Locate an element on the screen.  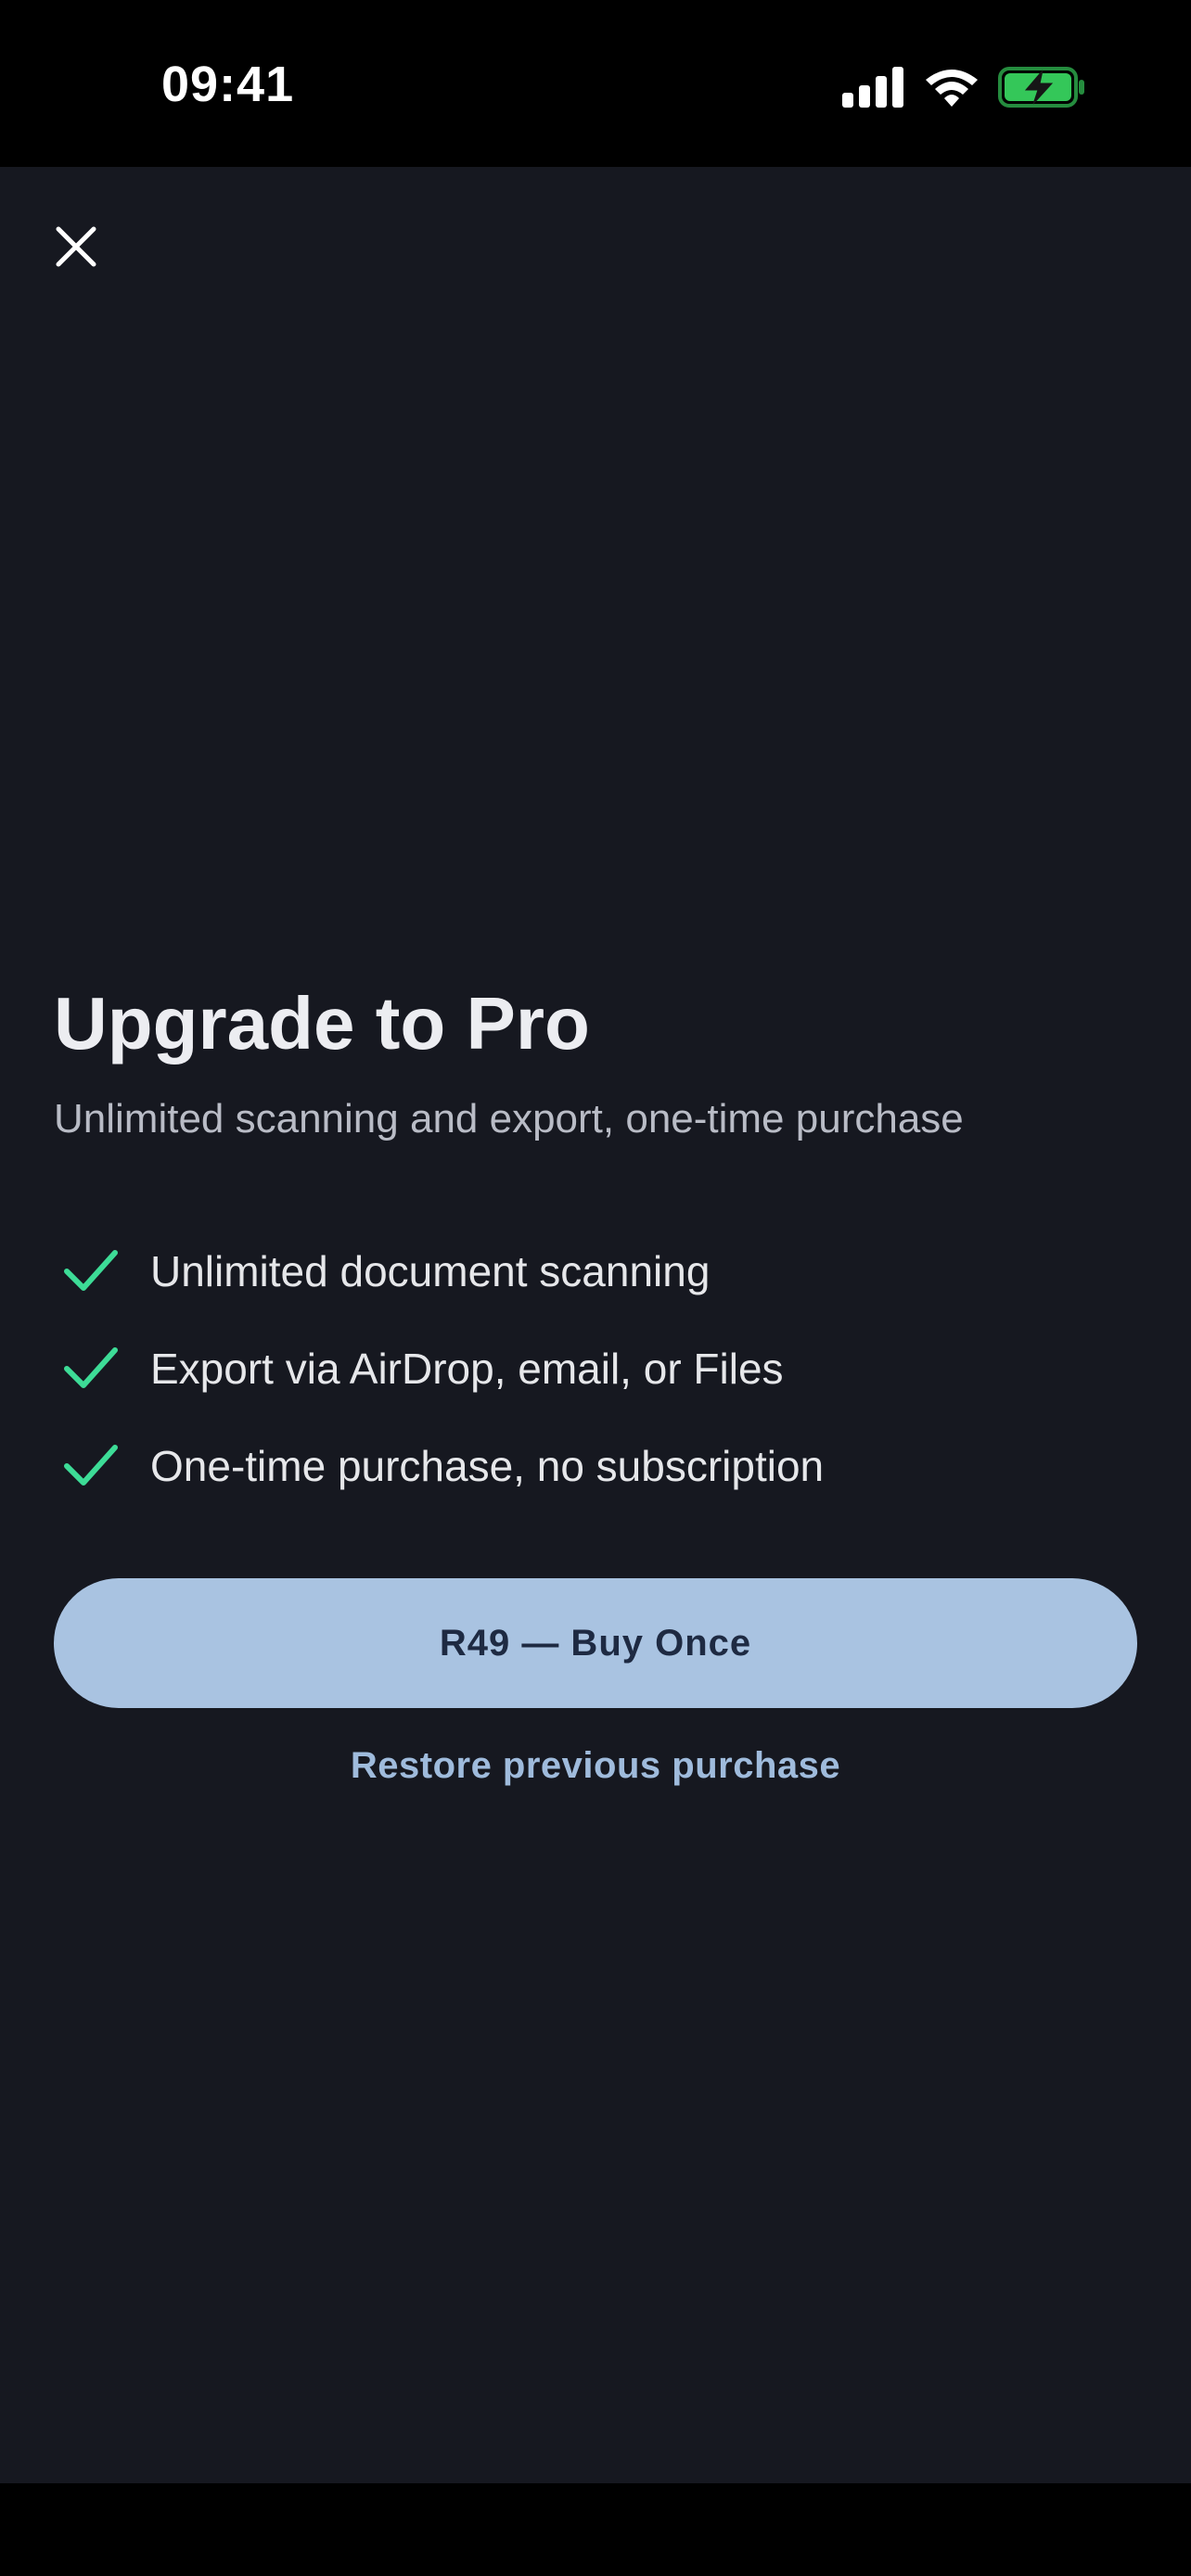
restore-purchase-link: Restore previous purchase is located at coordinates (595, 1766).